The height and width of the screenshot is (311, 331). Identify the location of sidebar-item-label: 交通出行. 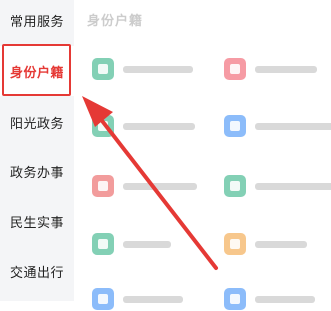
(36, 273).